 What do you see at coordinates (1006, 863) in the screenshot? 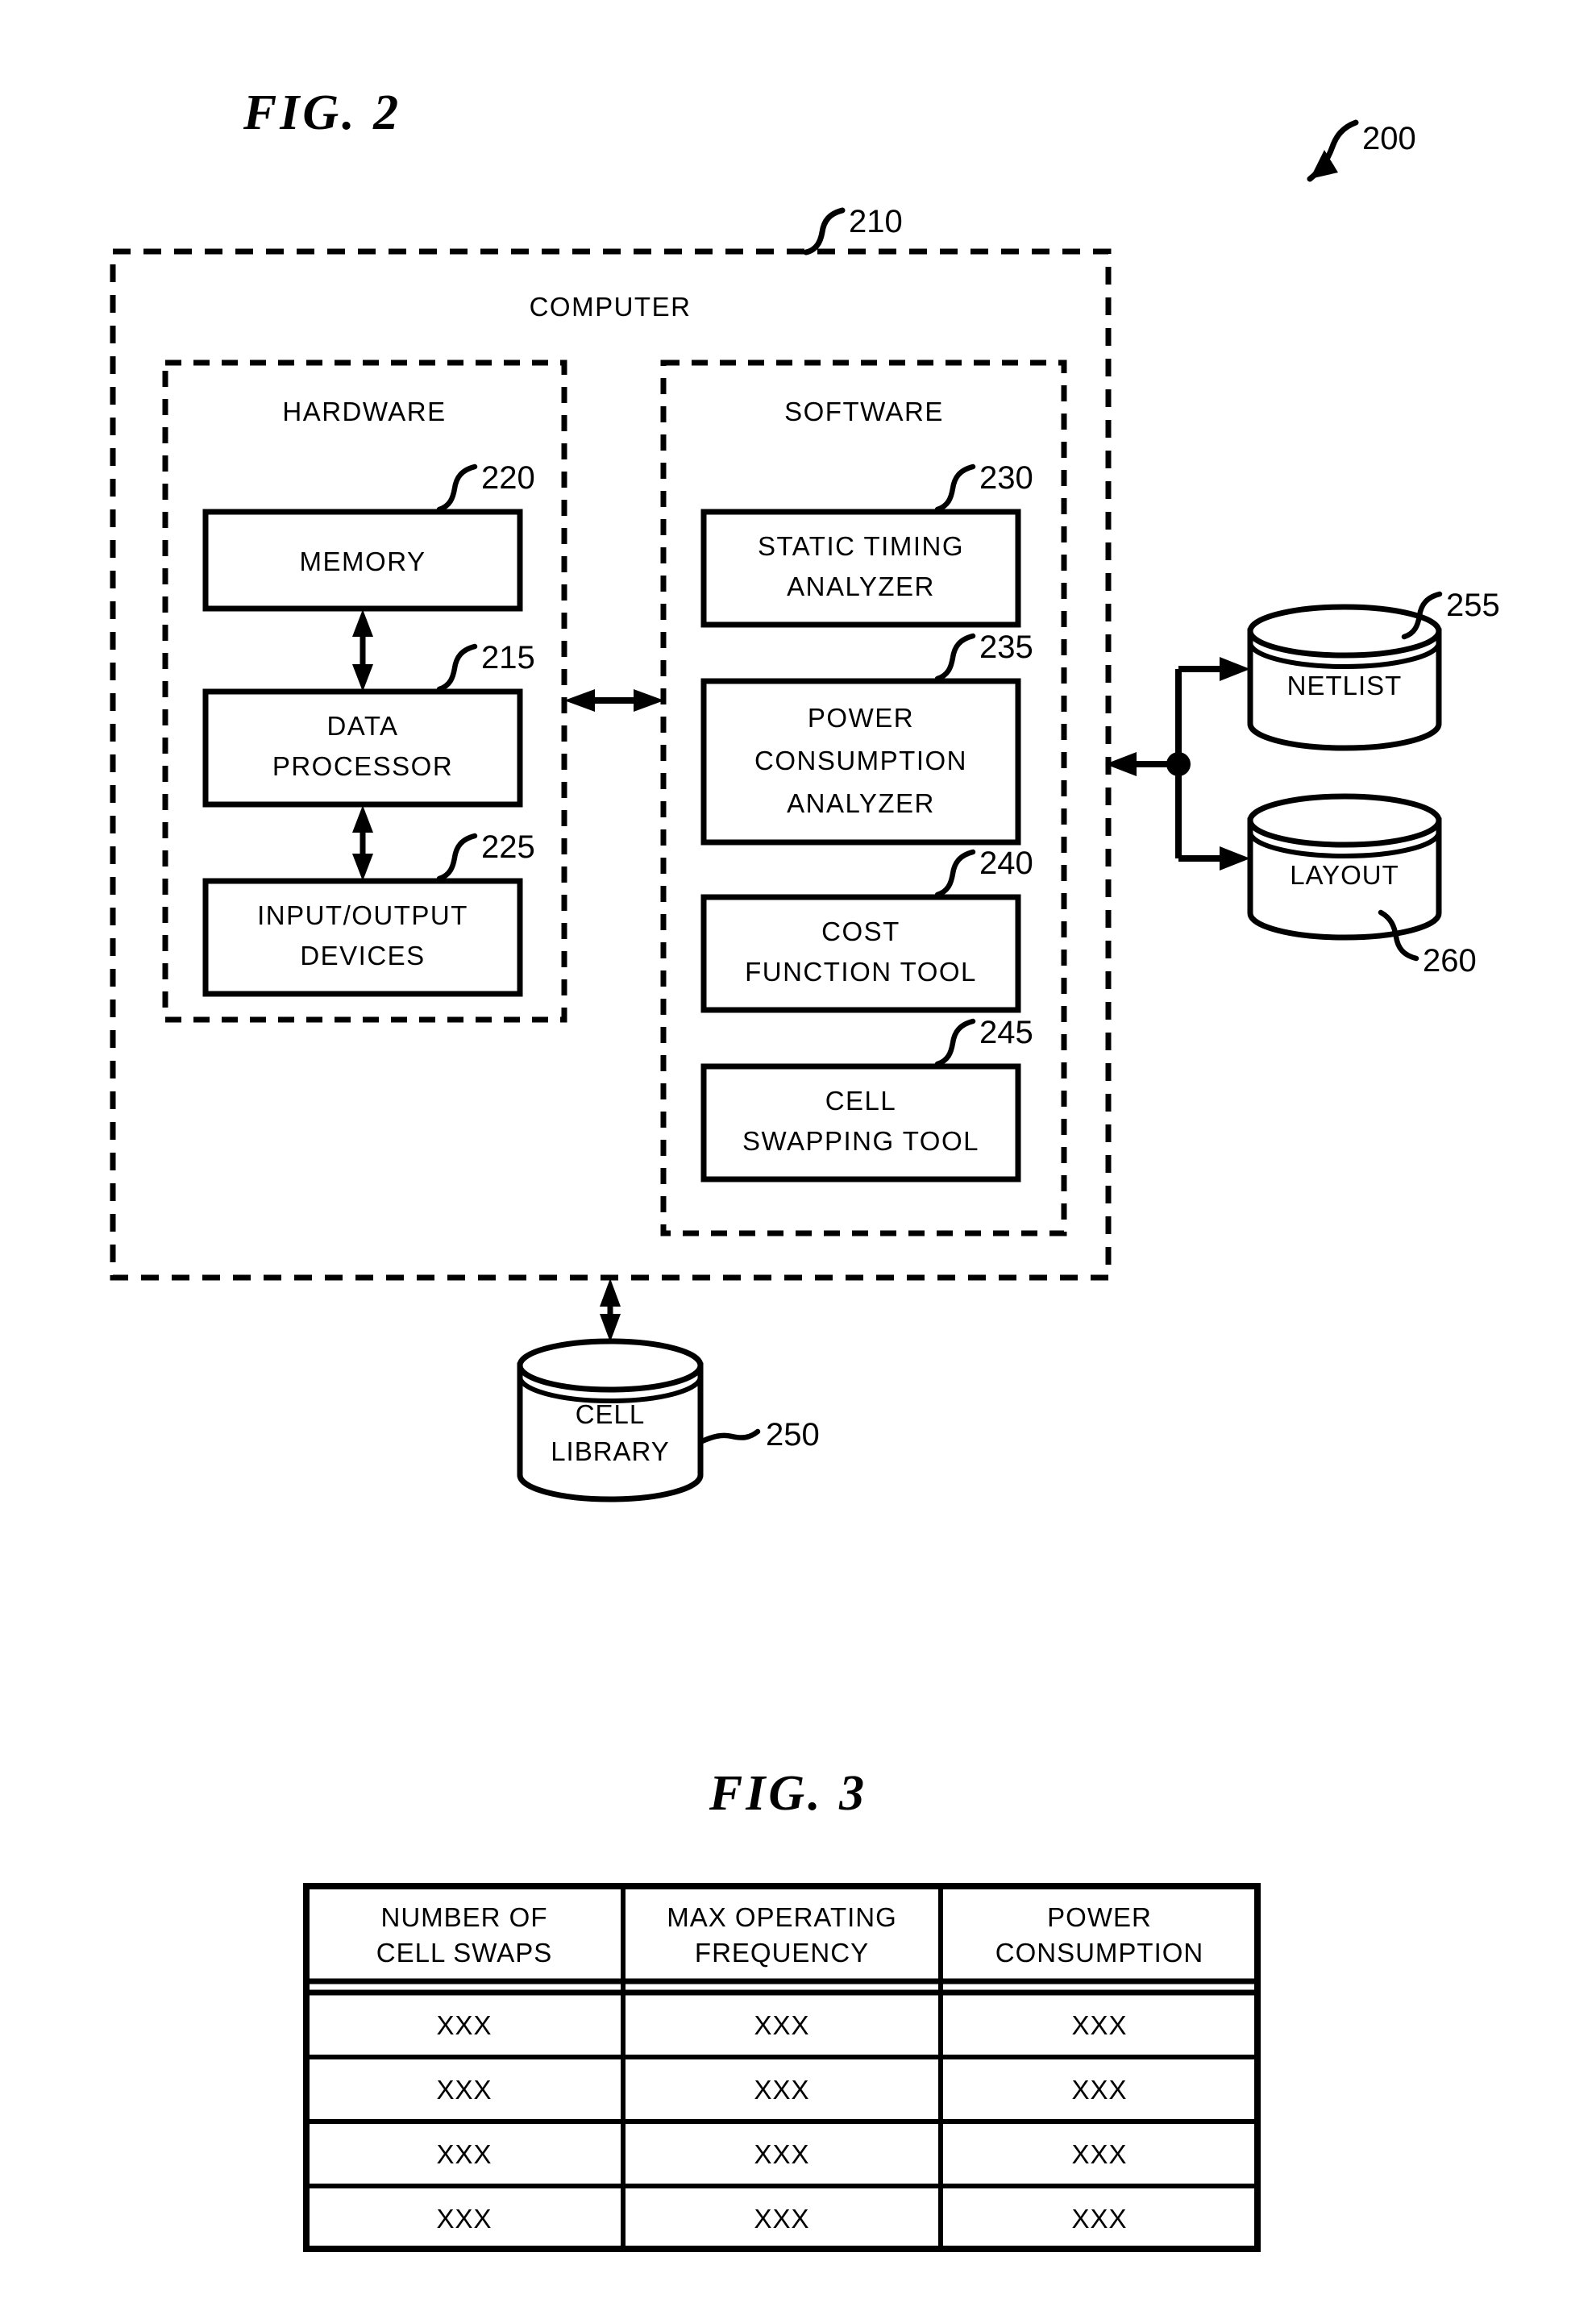
I see `ref-label-240: 240` at bounding box center [1006, 863].